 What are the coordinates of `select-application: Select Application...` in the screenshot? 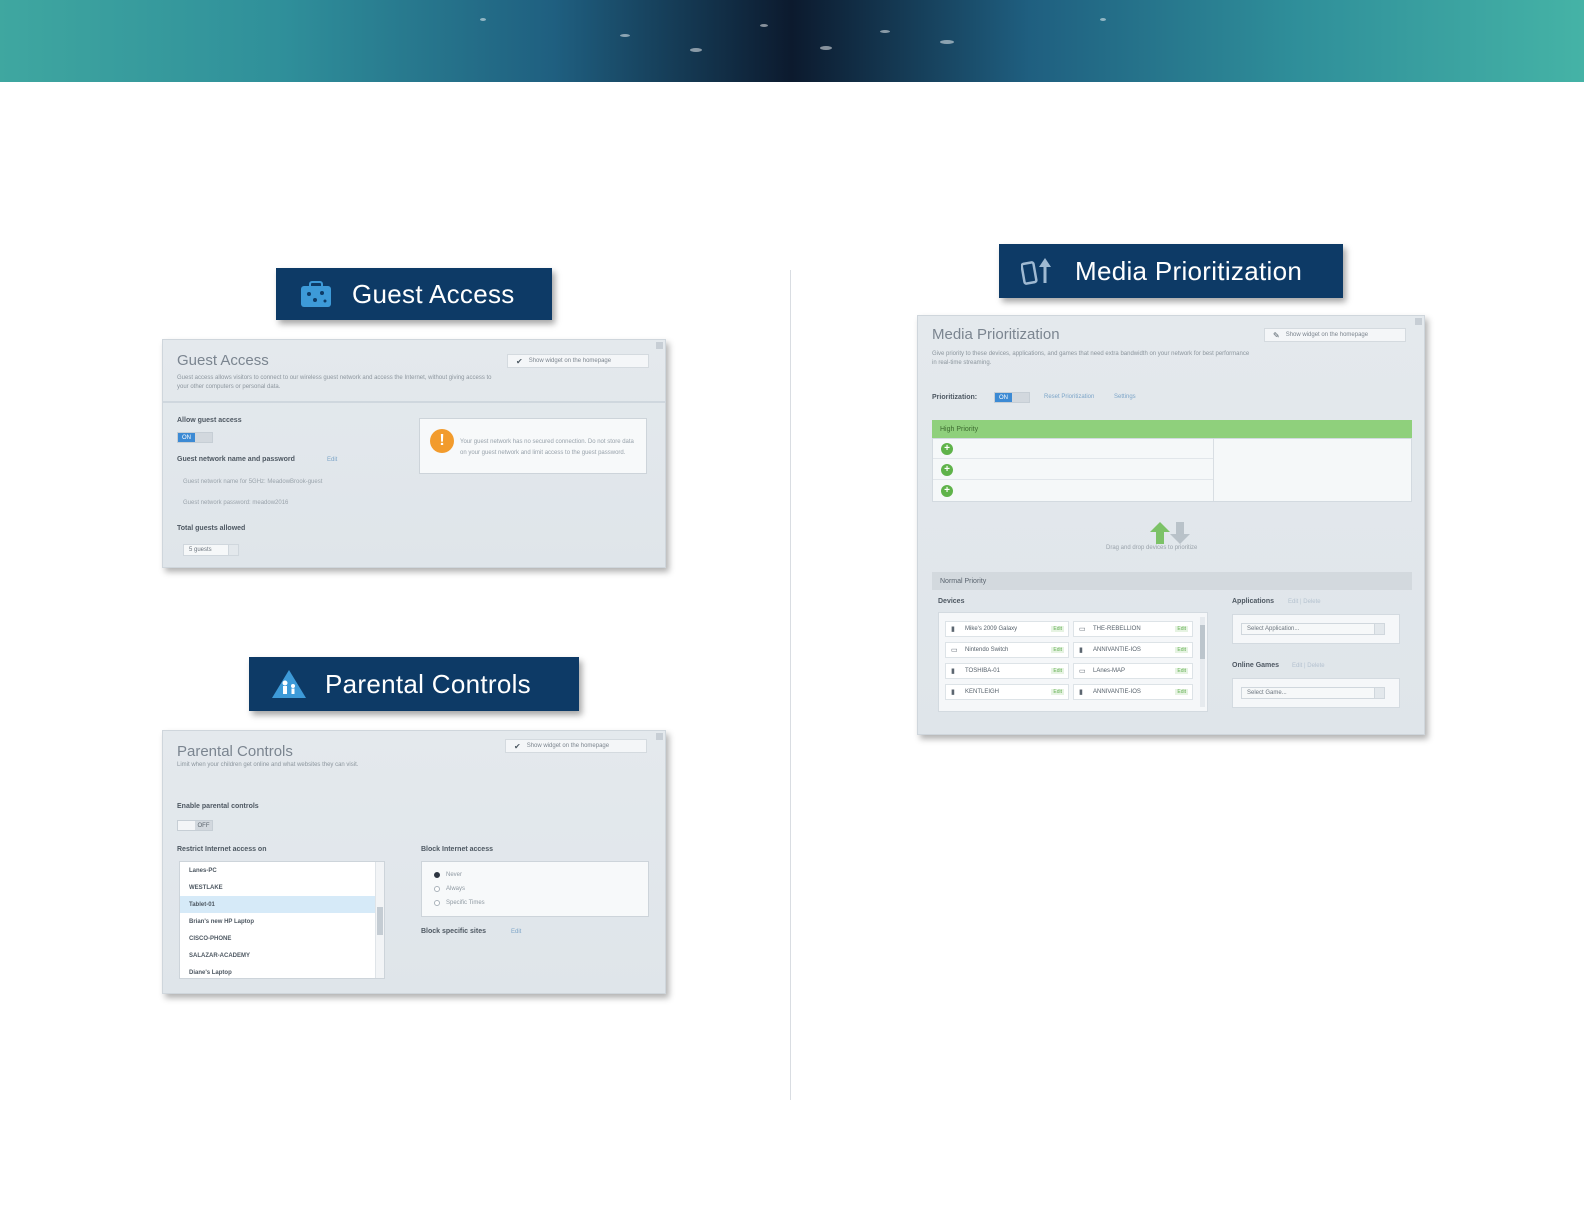 It's located at (1313, 629).